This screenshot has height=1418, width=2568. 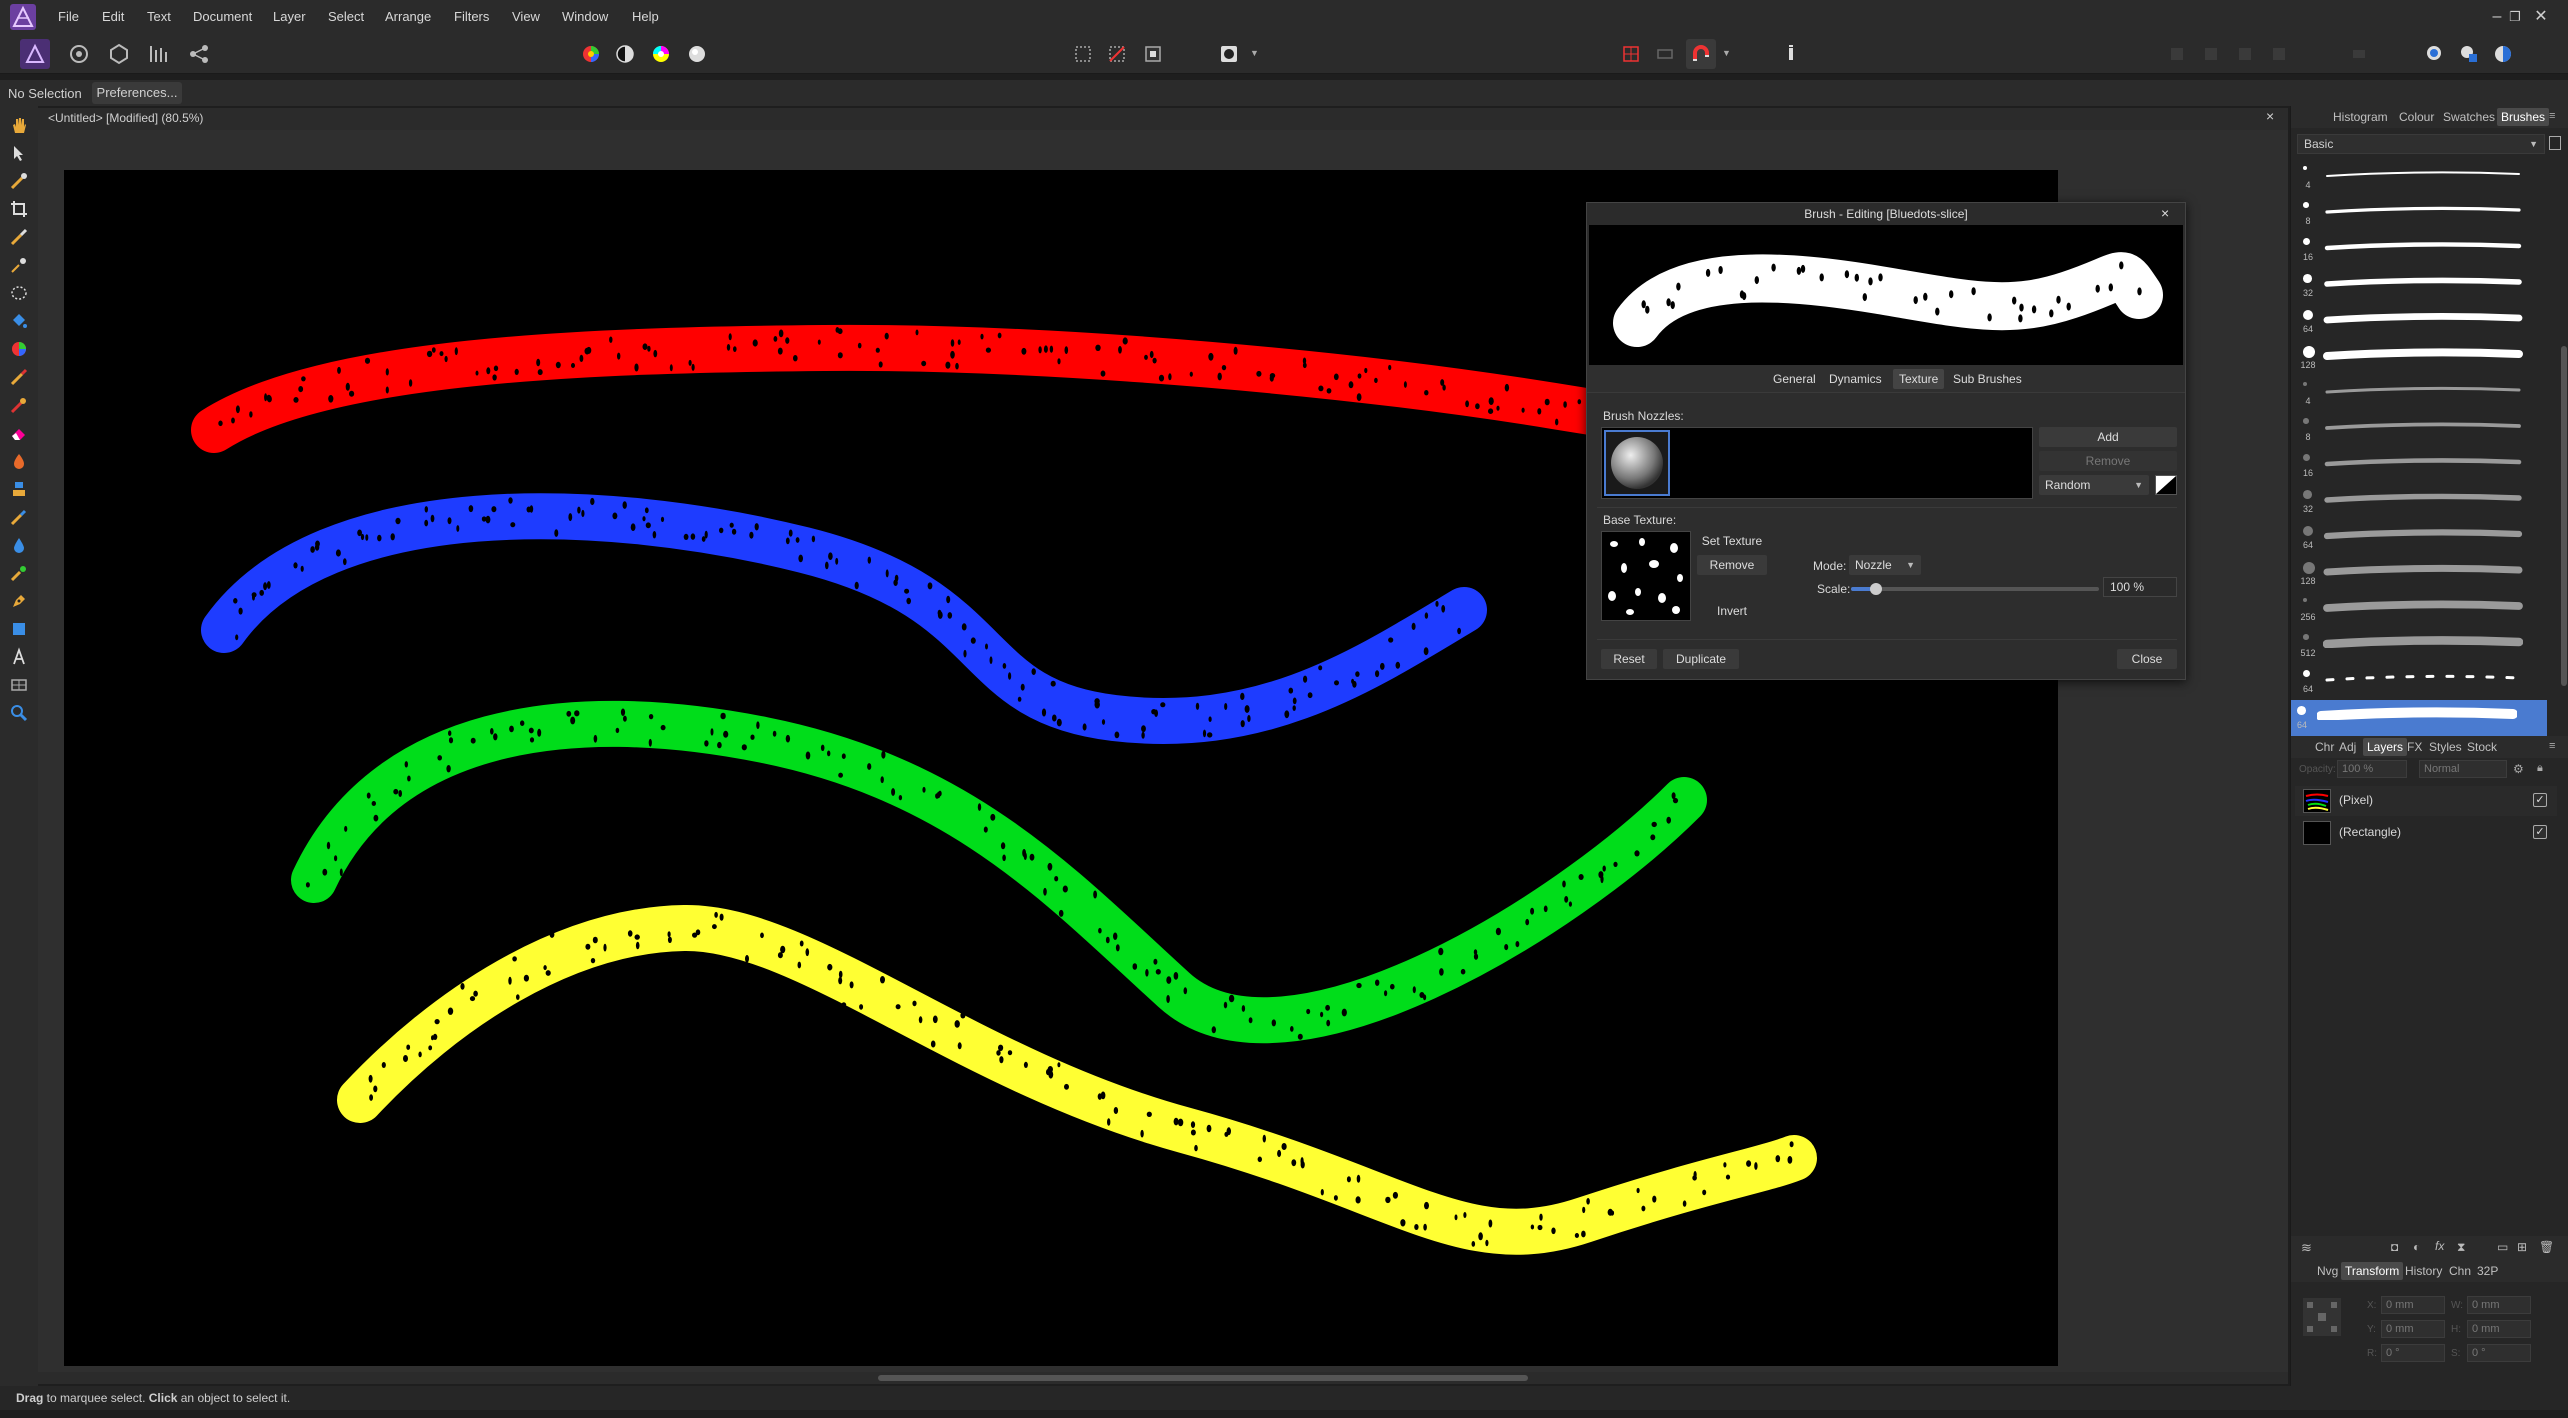 I want to click on panel-menu-icon: ≡, so click(x=2552, y=746).